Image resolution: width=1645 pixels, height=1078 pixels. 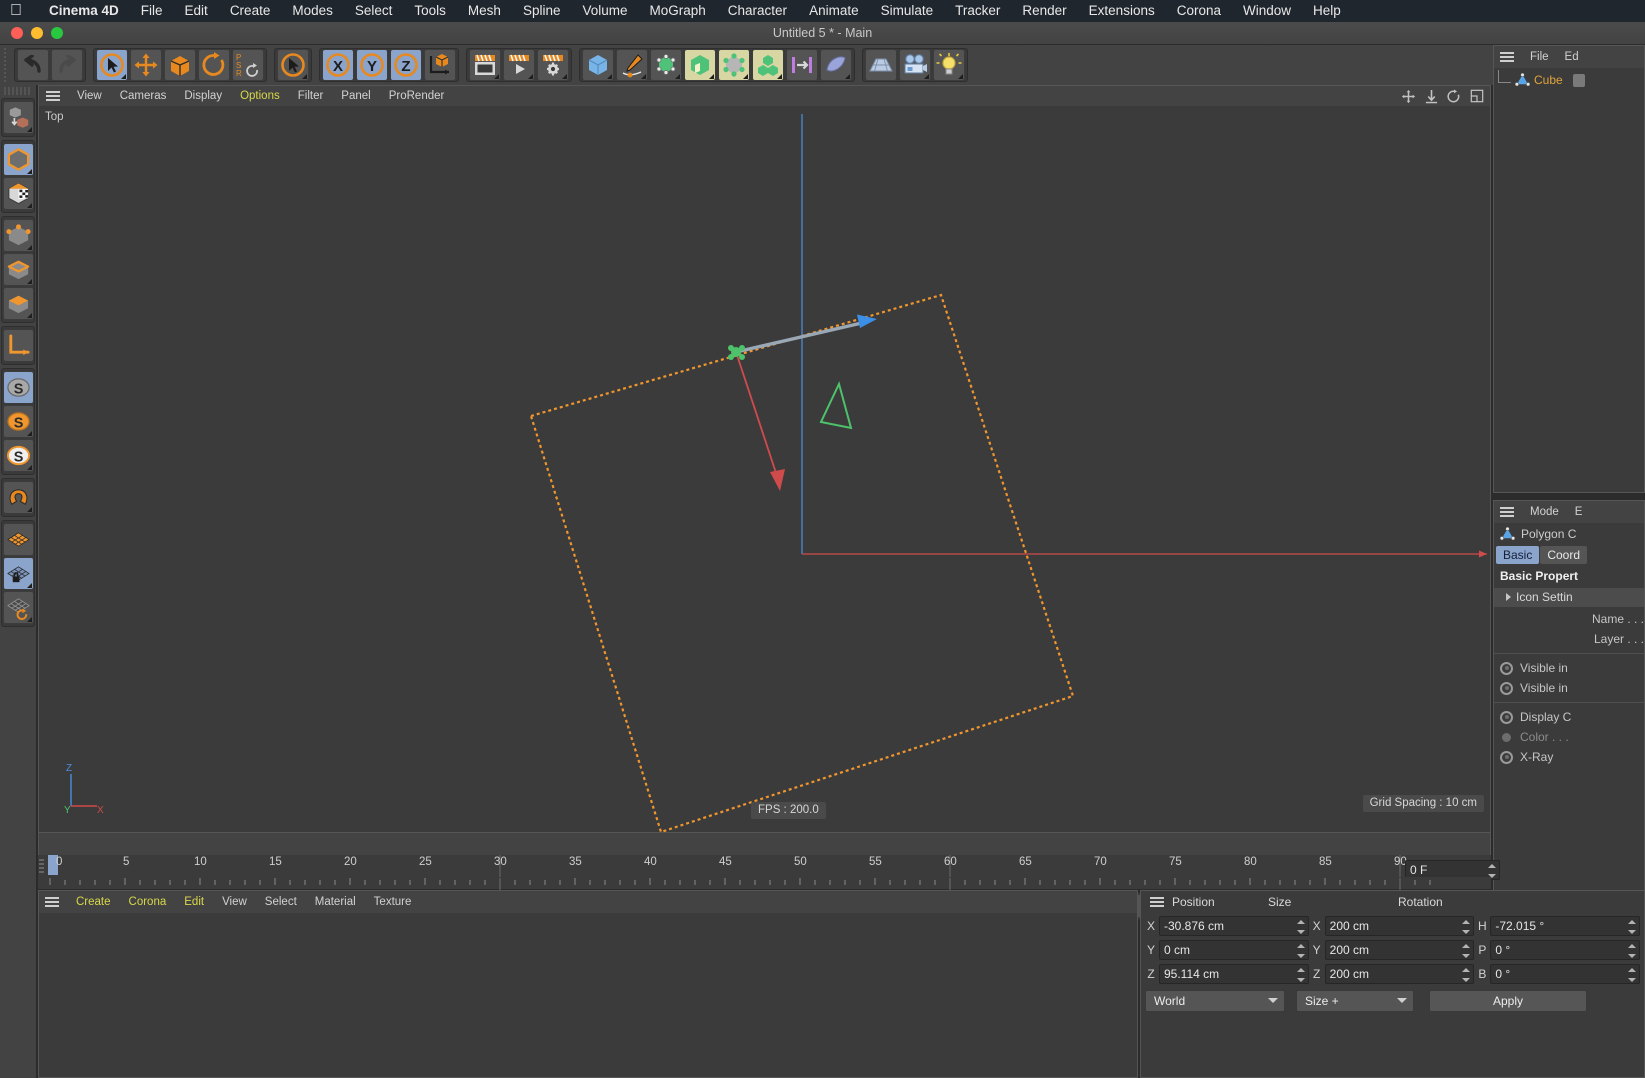 I want to click on size-z-field: 200 cm, so click(x=1399, y=974).